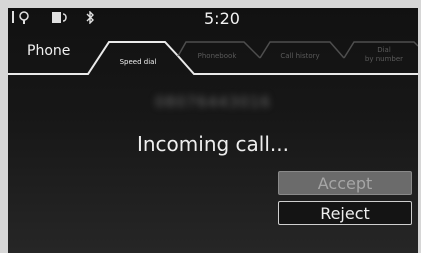 The image size is (421, 253). I want to click on page-title: Phone, so click(49, 51).